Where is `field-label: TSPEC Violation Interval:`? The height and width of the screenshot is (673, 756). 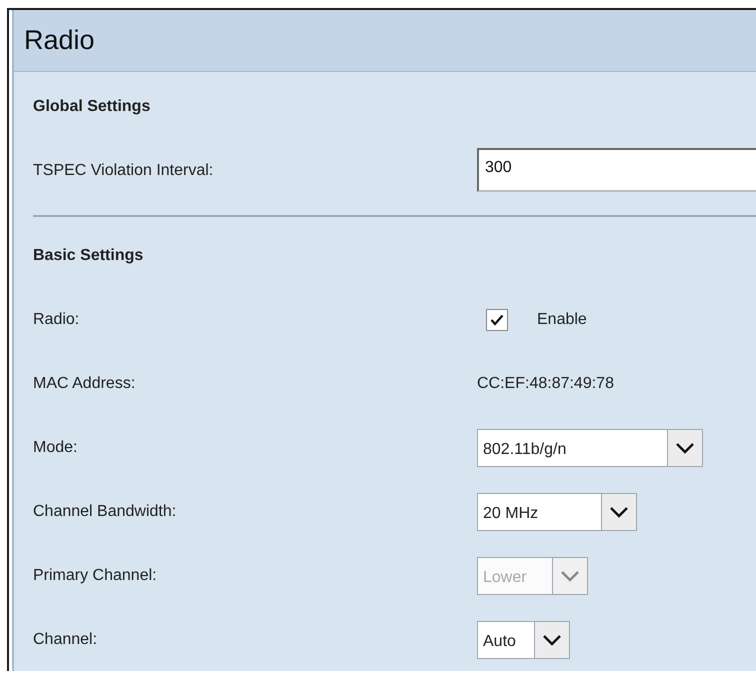
field-label: TSPEC Violation Interval: is located at coordinates (123, 171).